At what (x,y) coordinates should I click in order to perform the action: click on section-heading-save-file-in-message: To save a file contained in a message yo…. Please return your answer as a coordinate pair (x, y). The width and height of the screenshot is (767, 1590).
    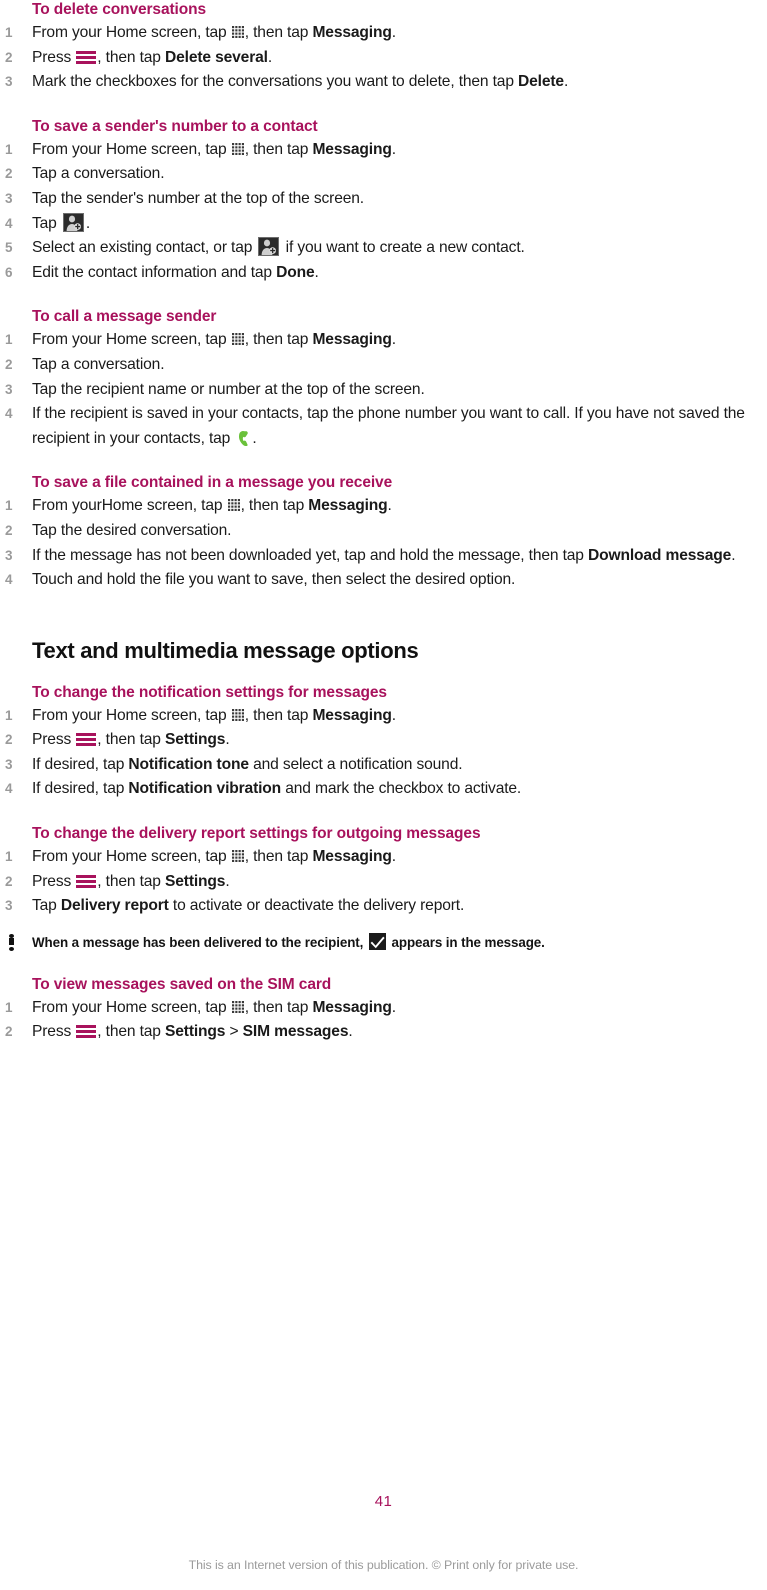
    Looking at the image, I should click on (212, 483).